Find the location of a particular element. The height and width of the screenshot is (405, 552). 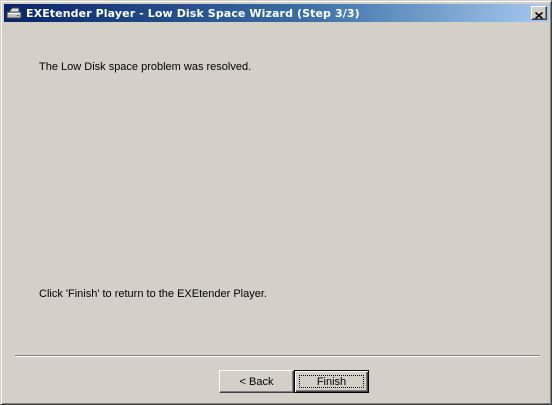

button-separator is located at coordinates (277, 356).